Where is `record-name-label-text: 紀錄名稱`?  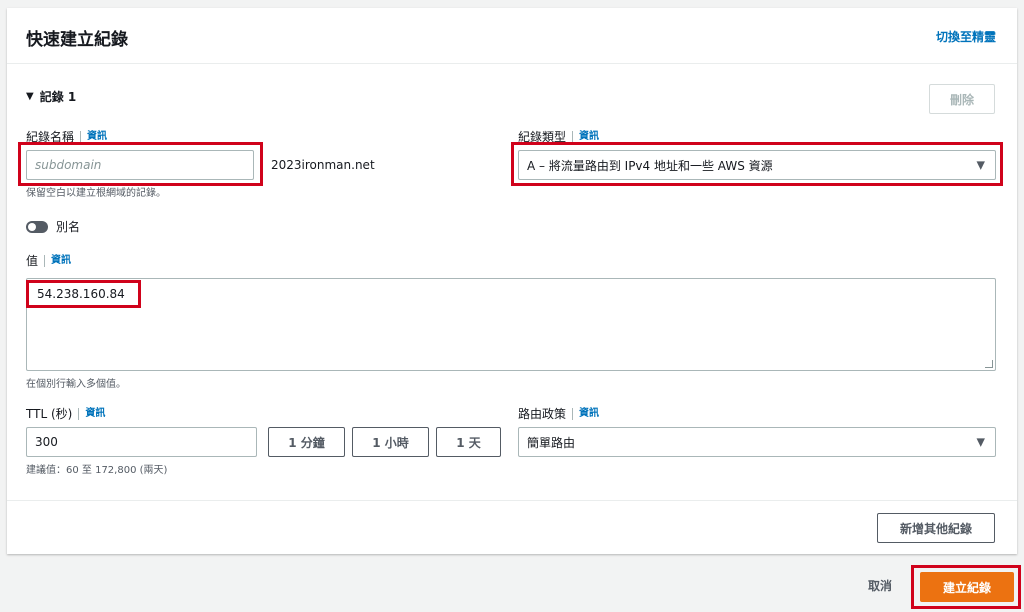 record-name-label-text: 紀錄名稱 is located at coordinates (50, 137).